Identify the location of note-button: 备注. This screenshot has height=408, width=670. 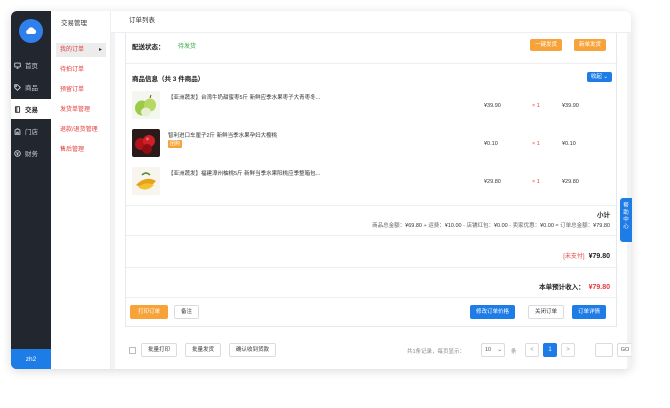
(187, 312).